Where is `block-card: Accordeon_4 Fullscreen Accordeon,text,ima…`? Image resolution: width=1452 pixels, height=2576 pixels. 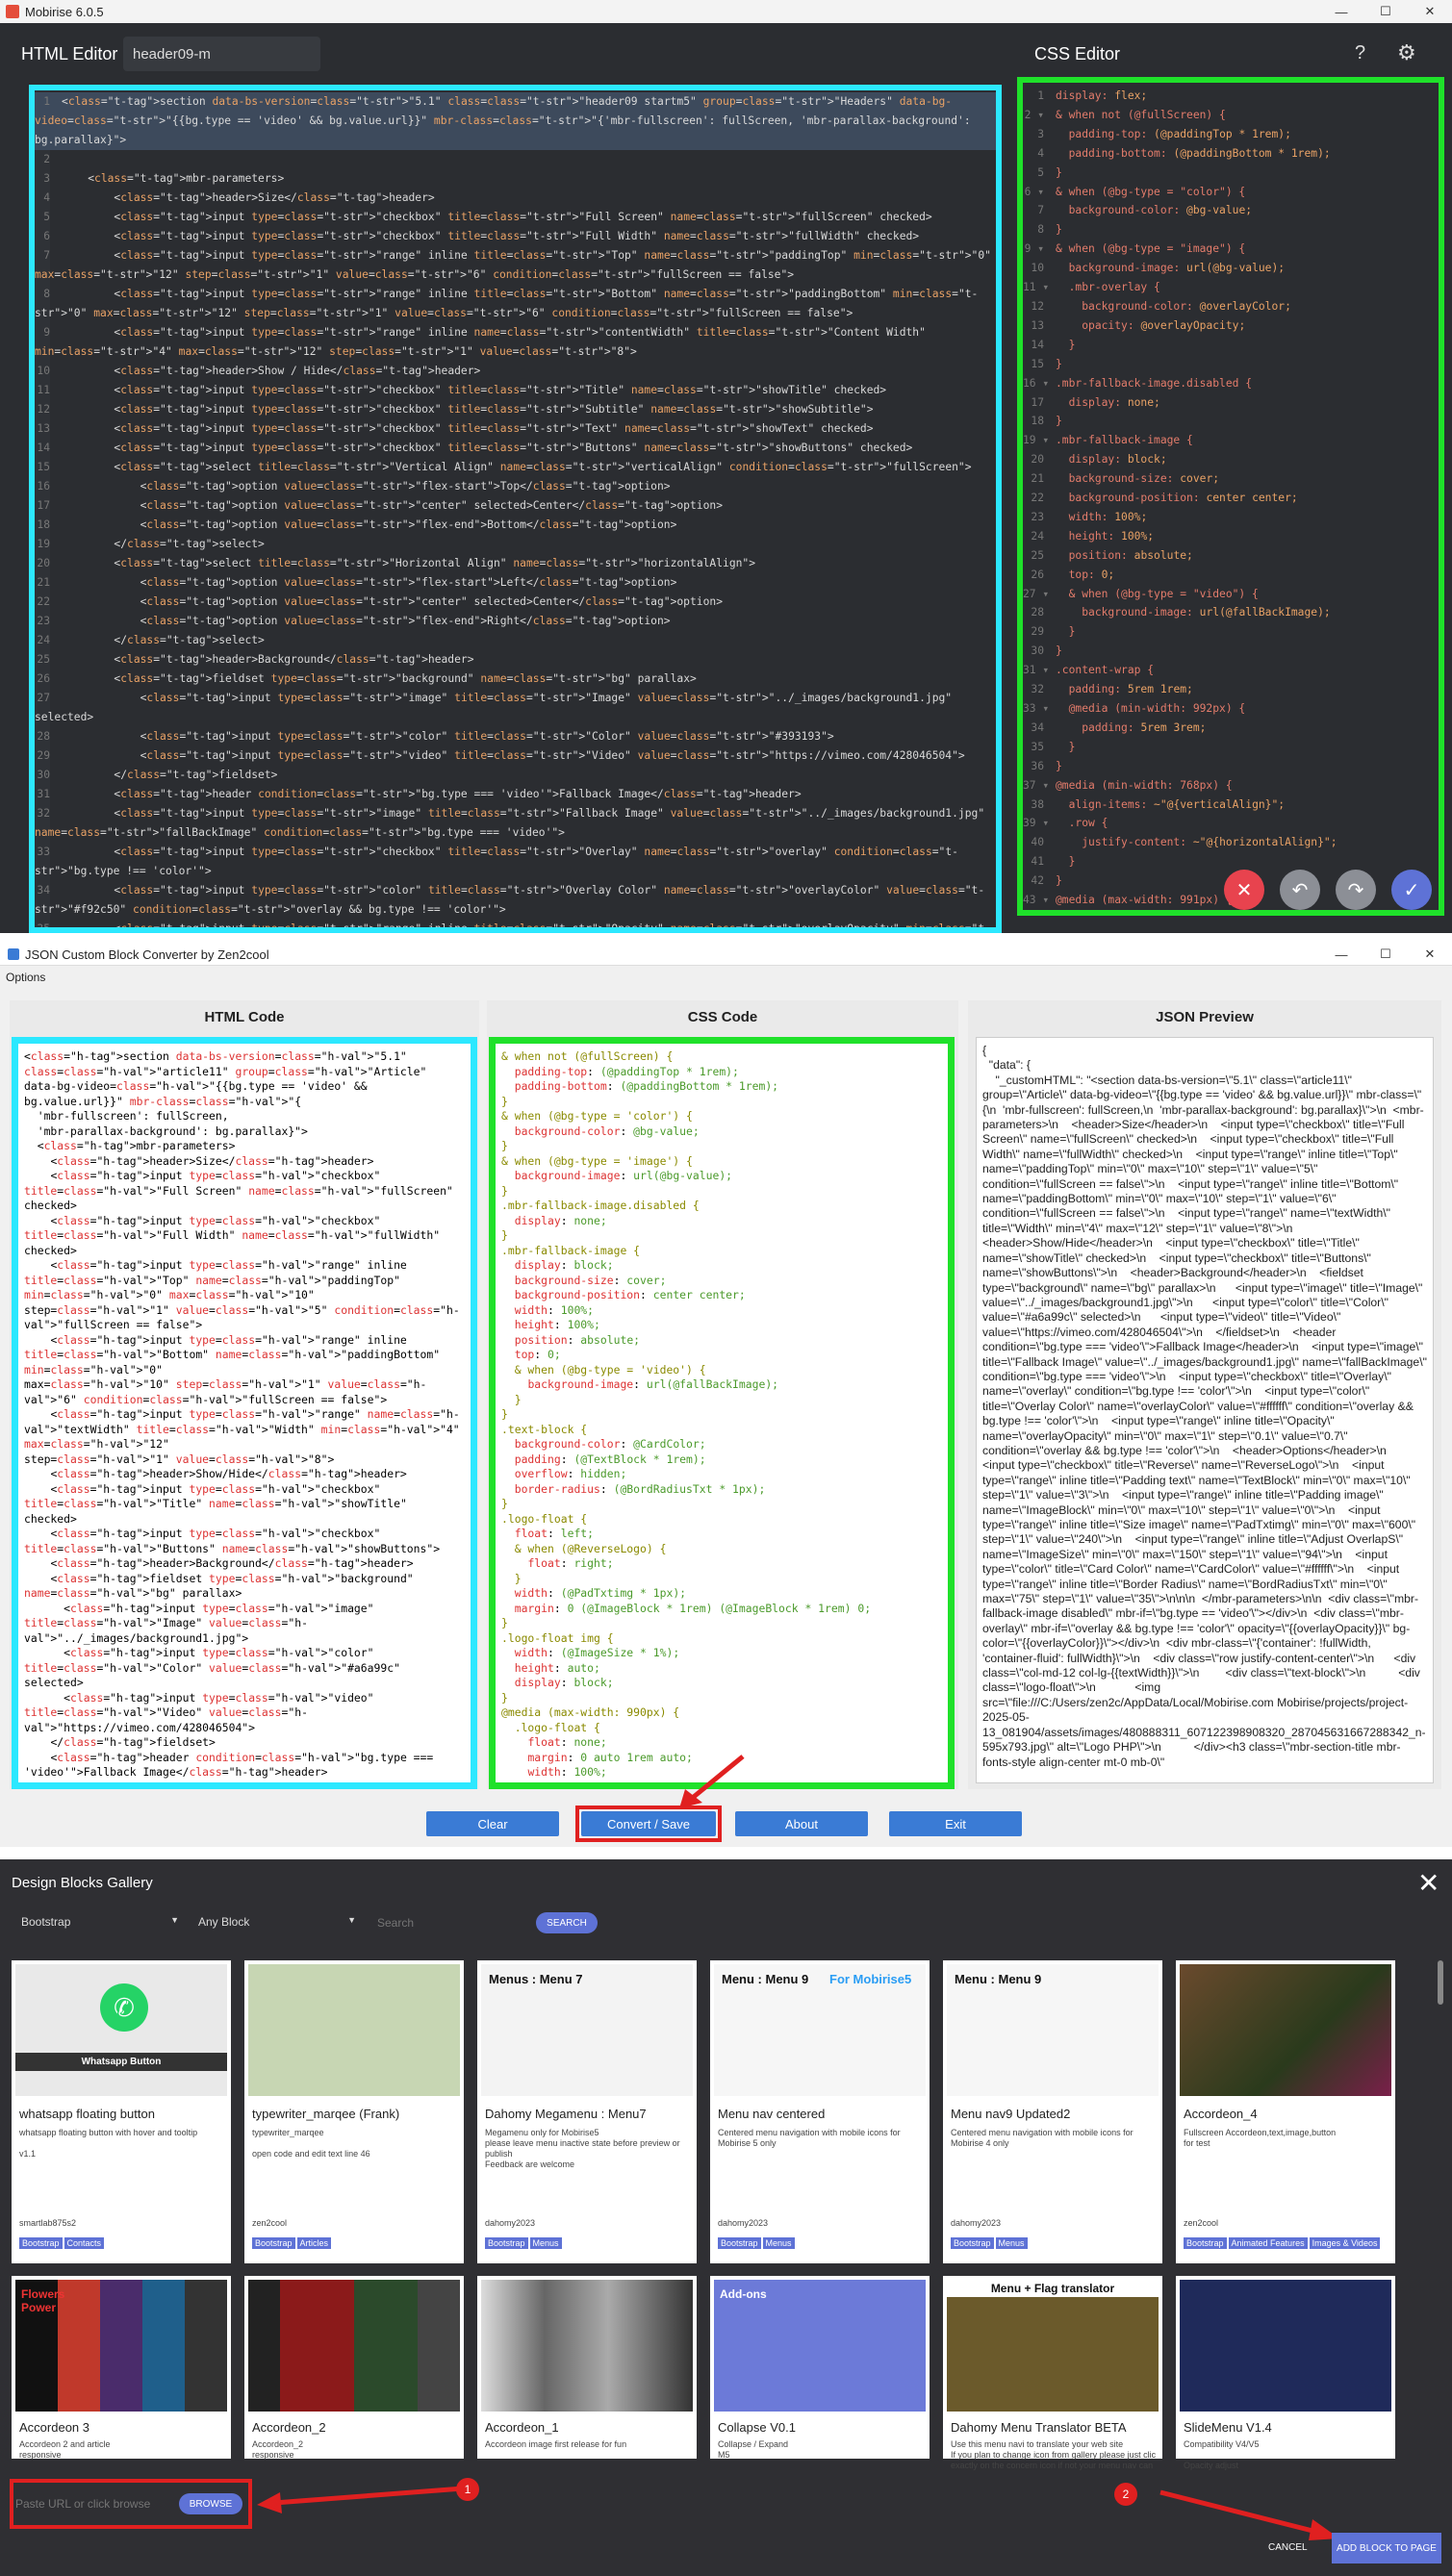
block-card: Accordeon_4 Fullscreen Accordeon,text,ima… is located at coordinates (1285, 2112).